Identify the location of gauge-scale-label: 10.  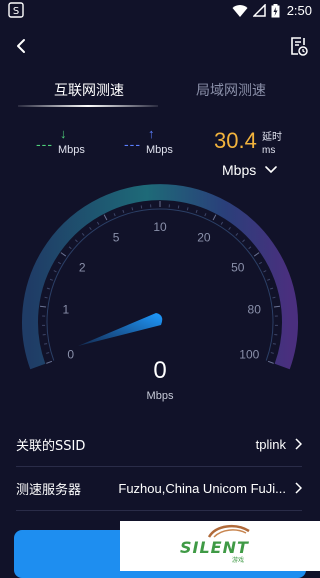
(160, 227).